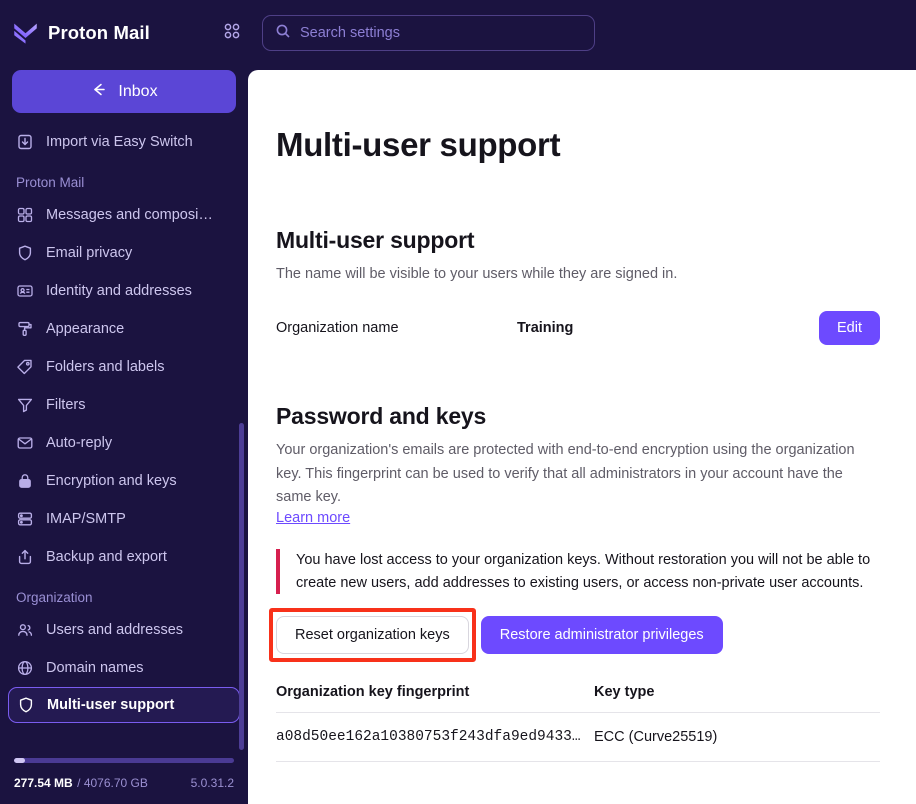  I want to click on messages-grid-icon, so click(25, 215).